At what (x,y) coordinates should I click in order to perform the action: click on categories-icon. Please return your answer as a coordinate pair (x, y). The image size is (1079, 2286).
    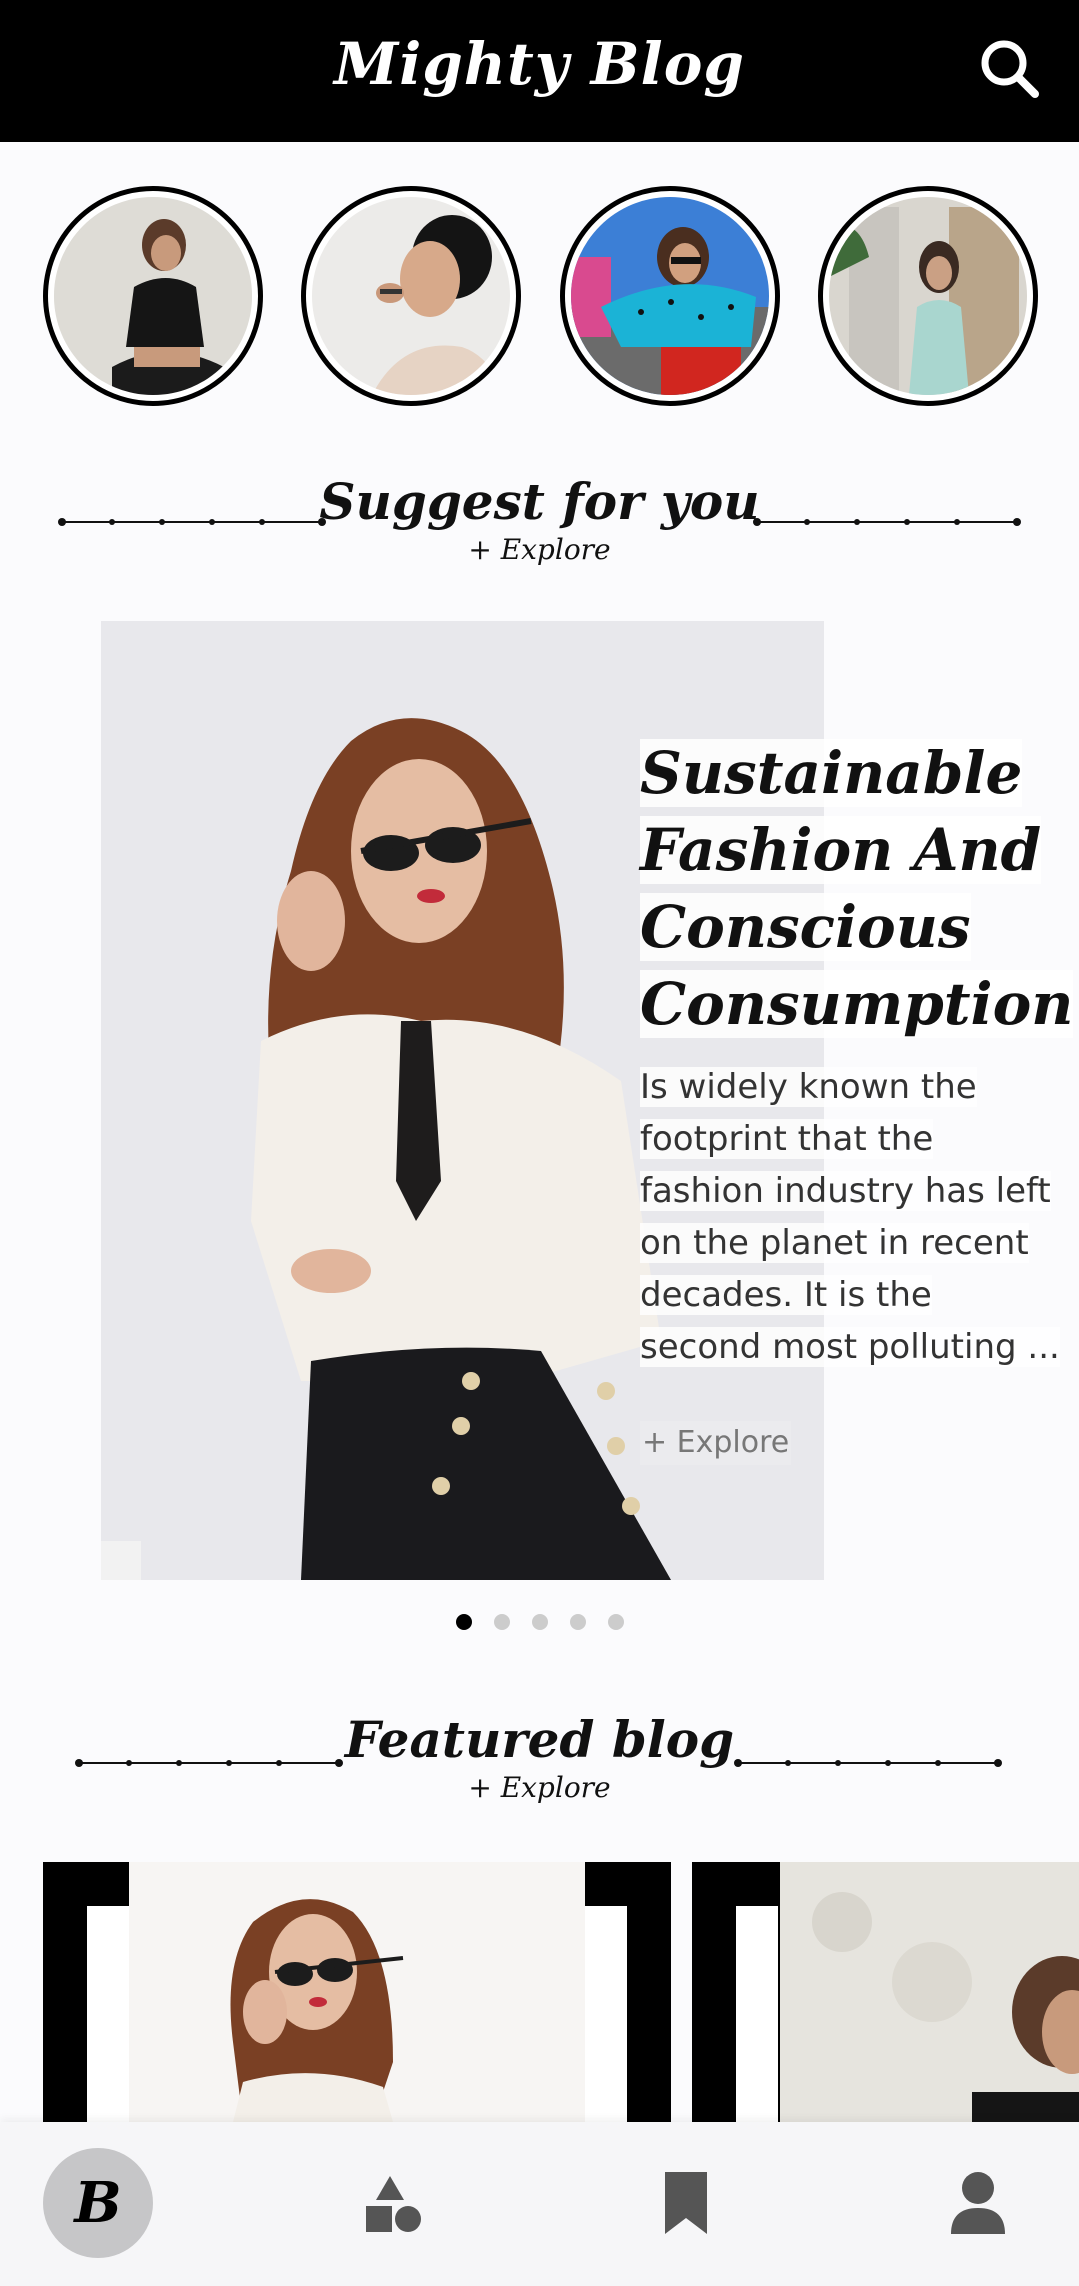
    Looking at the image, I should click on (393, 2204).